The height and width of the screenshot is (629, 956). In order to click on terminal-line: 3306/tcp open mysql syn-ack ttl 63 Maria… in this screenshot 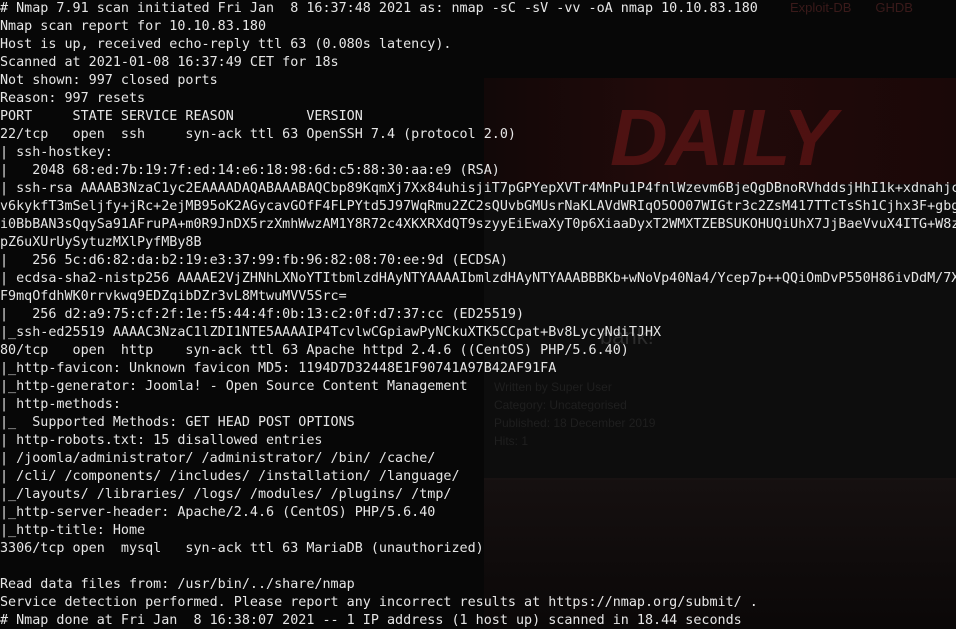, I will do `click(242, 548)`.